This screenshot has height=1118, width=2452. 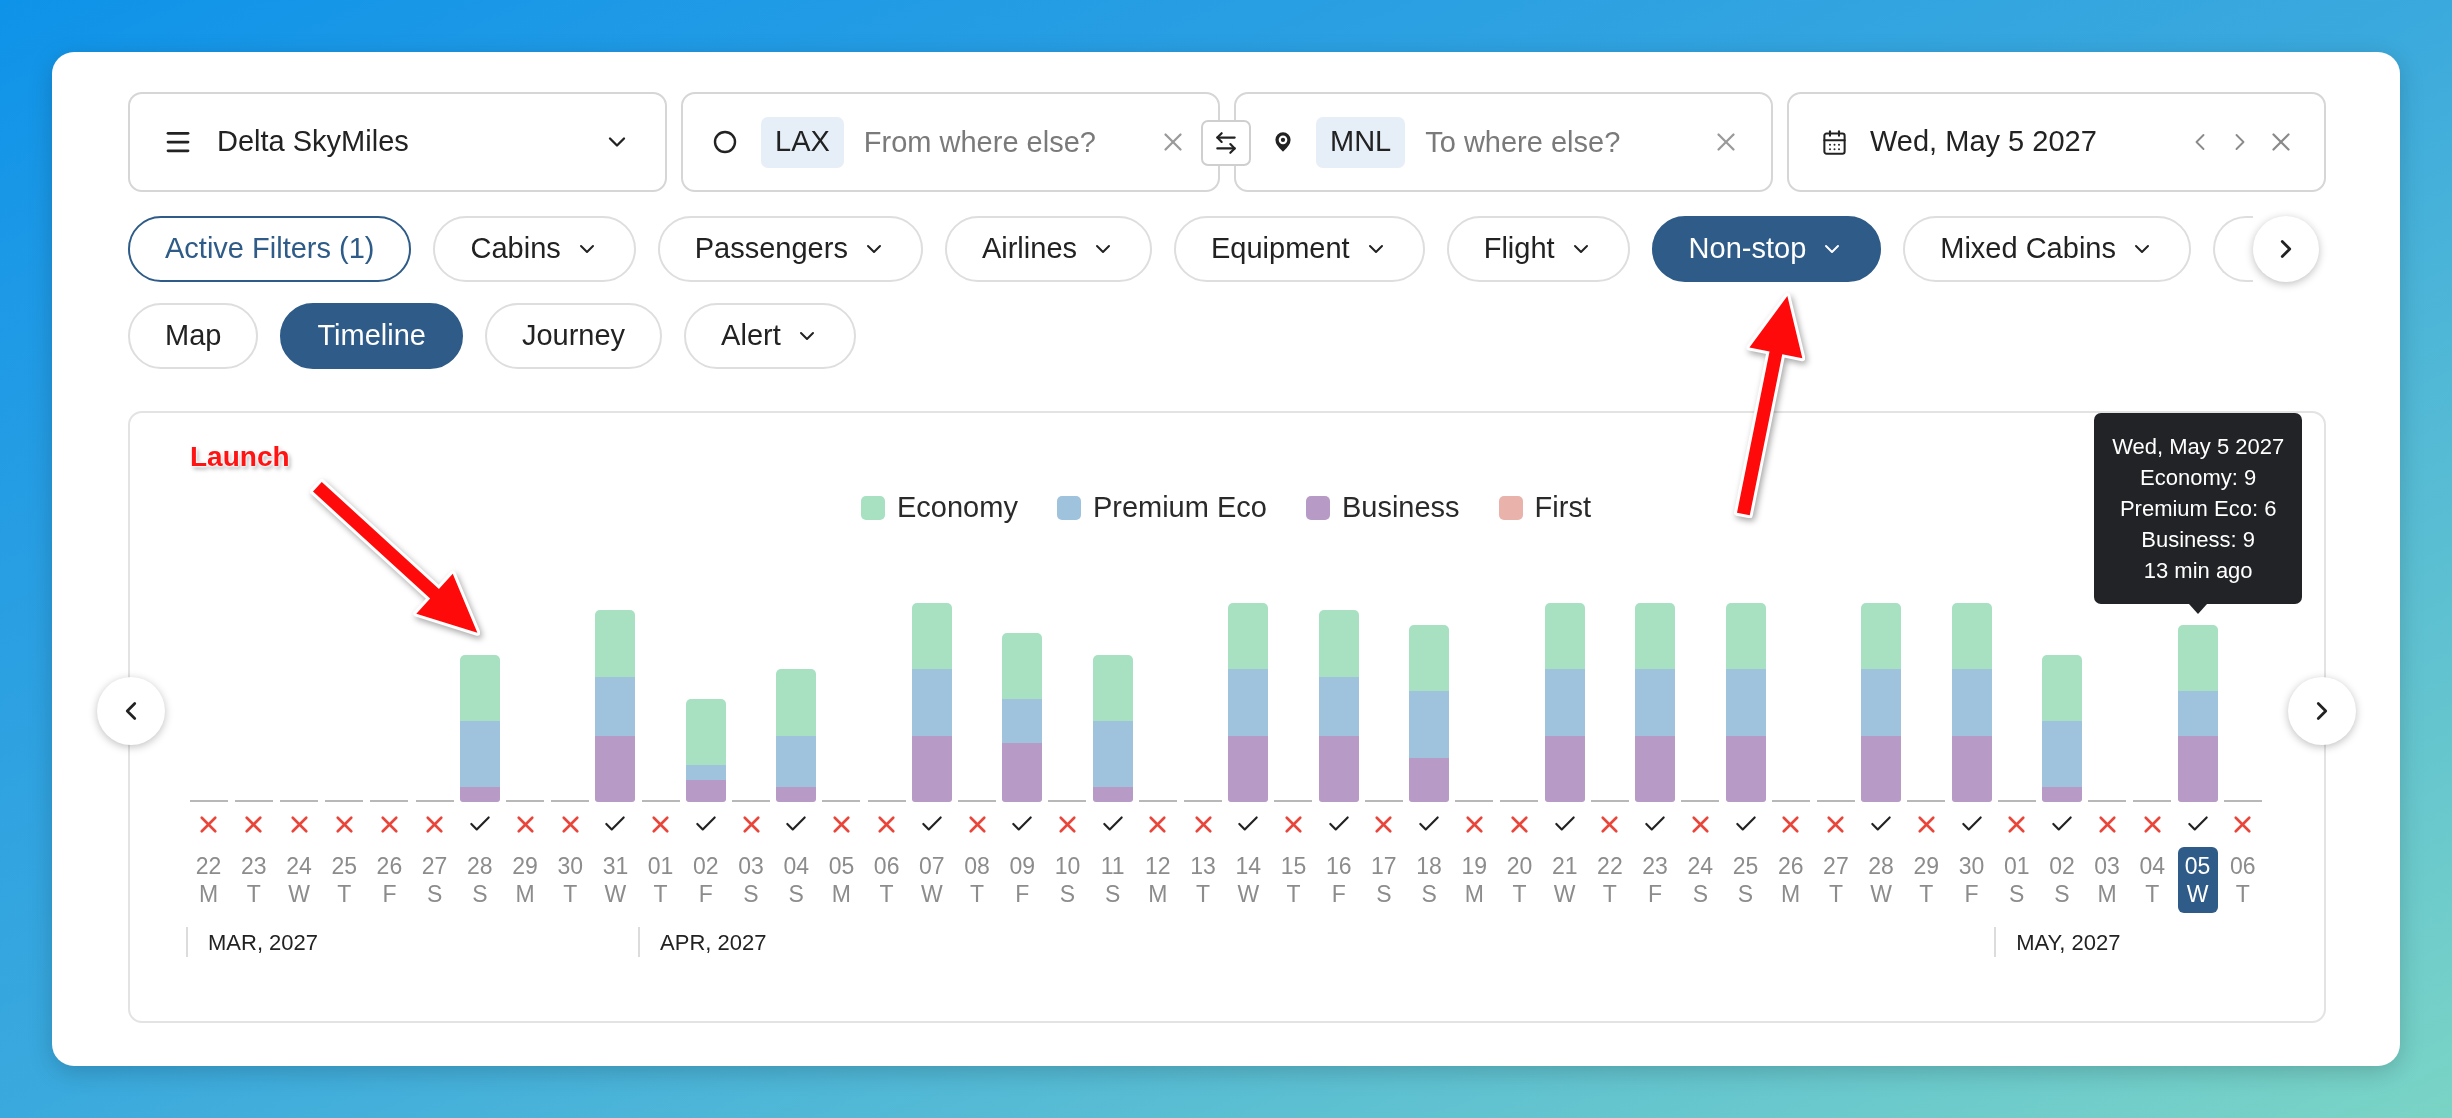 I want to click on day-button: 04 T, so click(x=2152, y=880).